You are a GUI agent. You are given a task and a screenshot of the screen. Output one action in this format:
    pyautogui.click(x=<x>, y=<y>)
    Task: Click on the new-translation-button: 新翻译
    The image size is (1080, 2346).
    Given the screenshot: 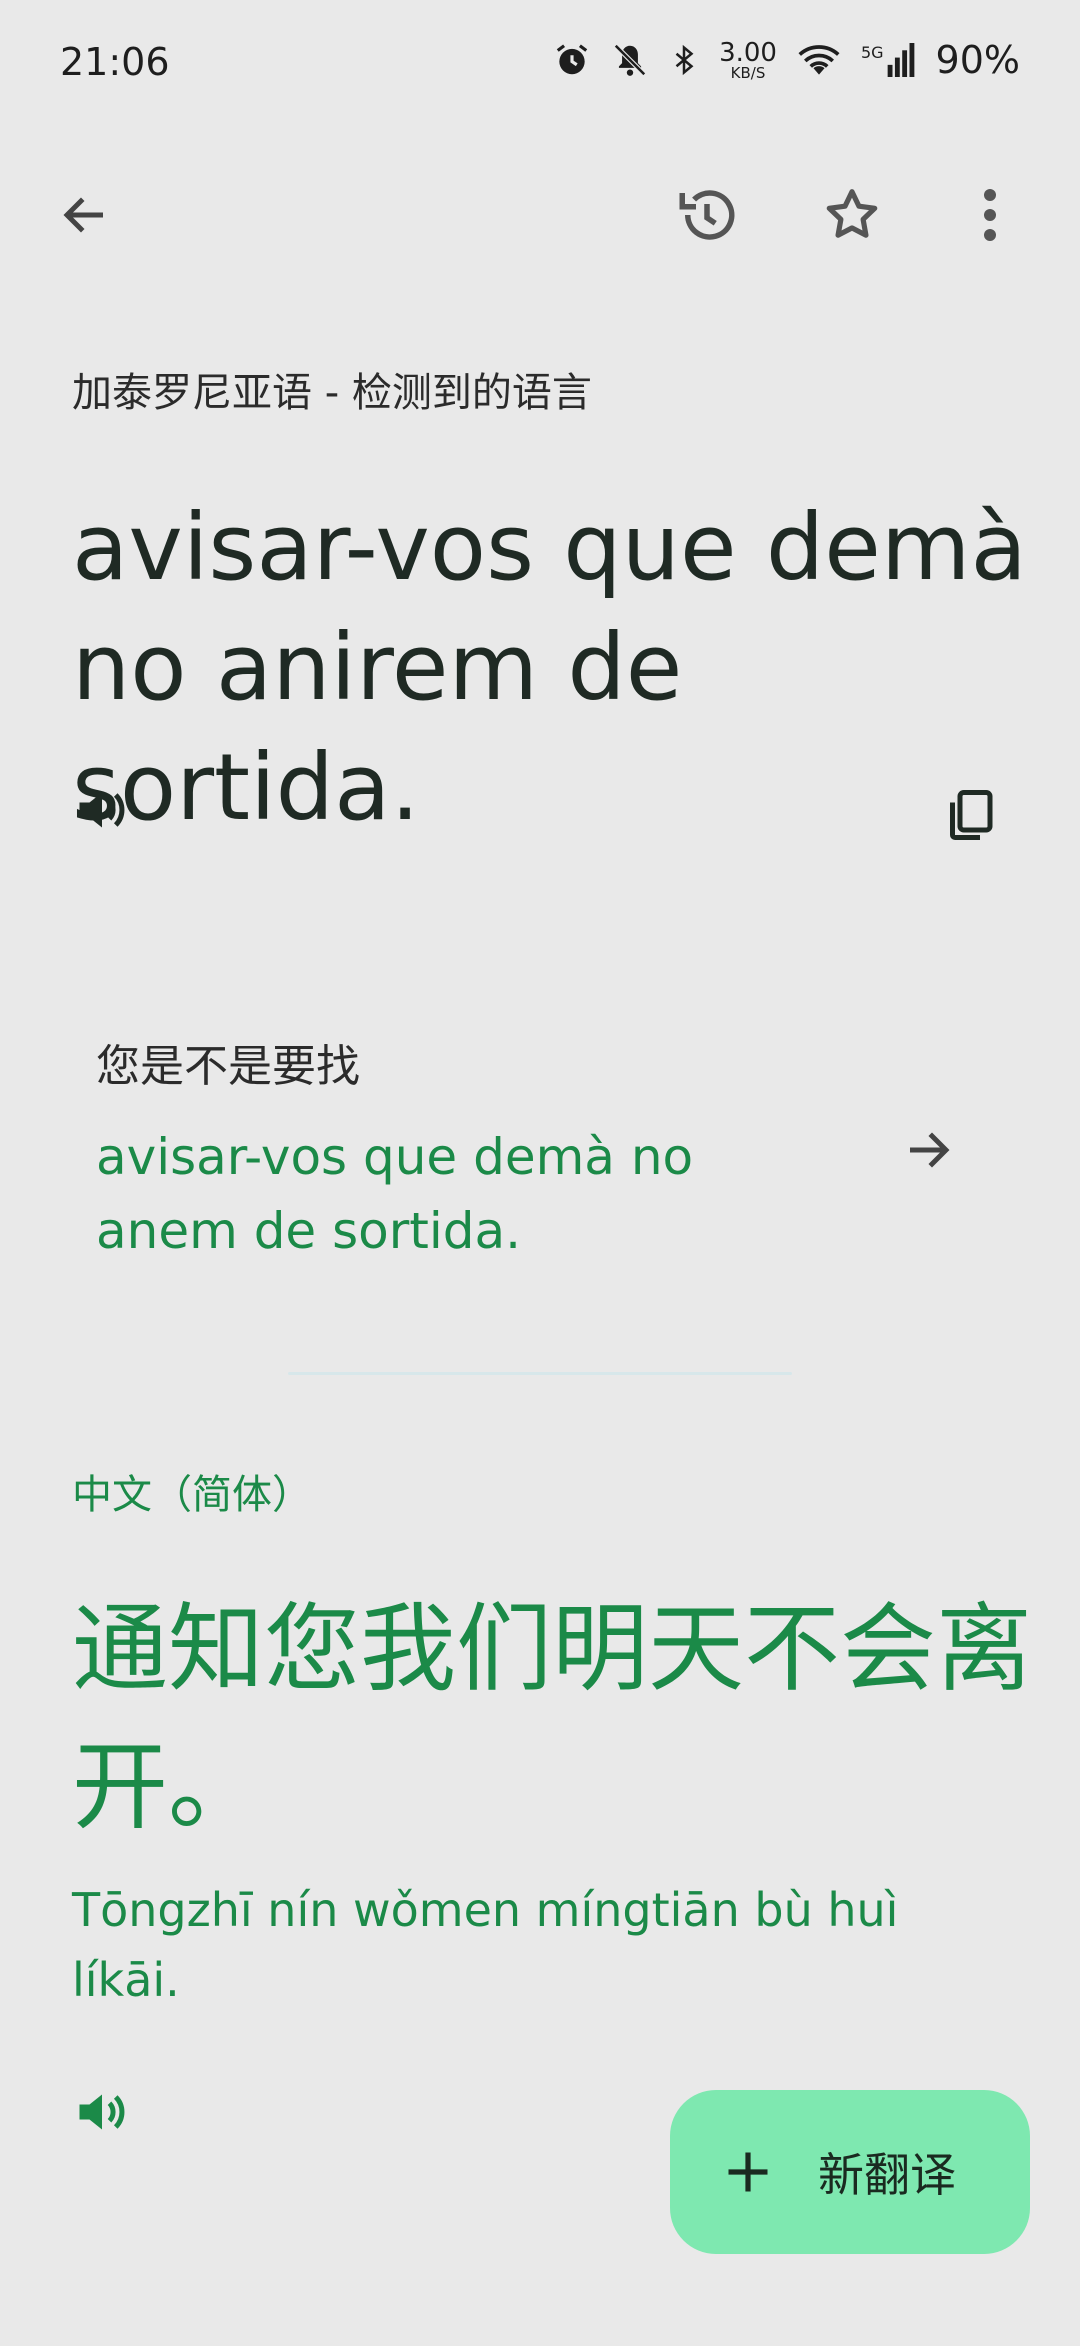 What is the action you would take?
    pyautogui.click(x=850, y=2172)
    